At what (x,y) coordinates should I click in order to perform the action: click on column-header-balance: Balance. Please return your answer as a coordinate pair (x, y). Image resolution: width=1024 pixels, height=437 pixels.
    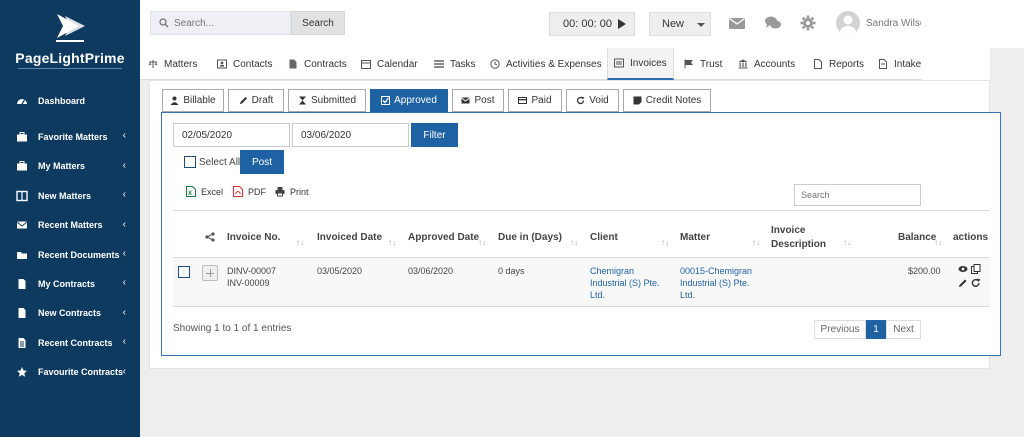
    Looking at the image, I should click on (917, 237).